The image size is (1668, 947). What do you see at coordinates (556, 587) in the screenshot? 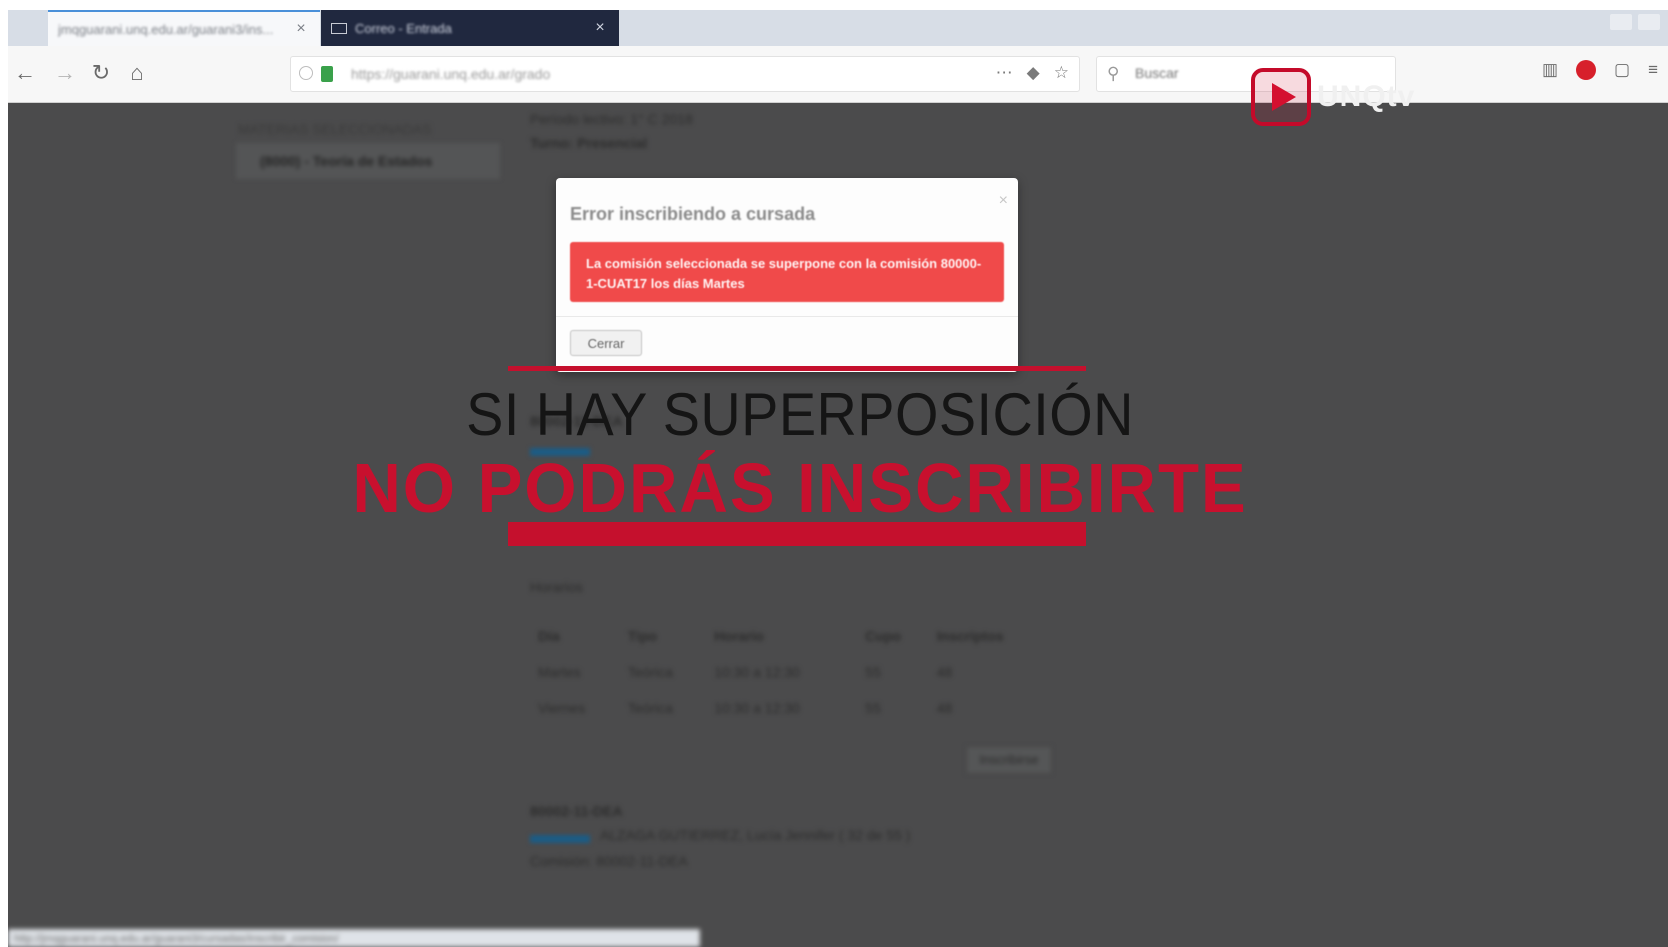
I see `schedule-subtitle: Horarios` at bounding box center [556, 587].